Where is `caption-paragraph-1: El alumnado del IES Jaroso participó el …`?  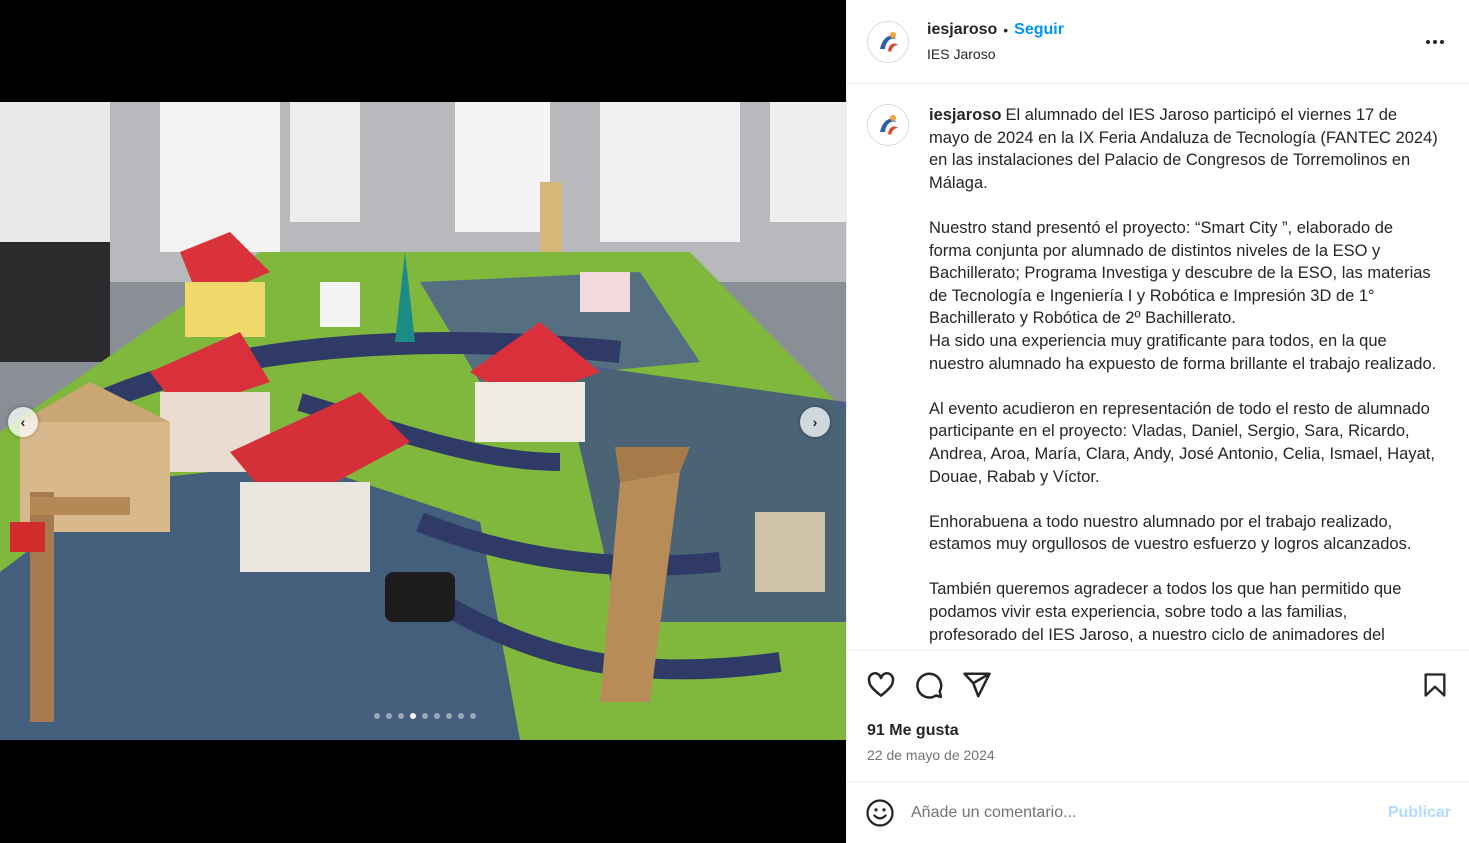
caption-paragraph-1: El alumnado del IES Jaroso participó el … is located at coordinates (1183, 149).